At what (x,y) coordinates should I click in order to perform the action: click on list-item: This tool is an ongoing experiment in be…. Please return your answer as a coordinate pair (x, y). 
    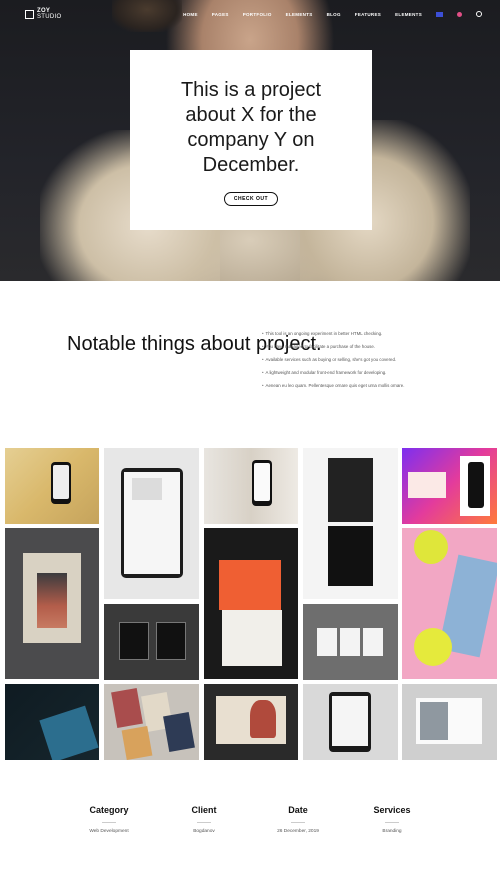
    Looking at the image, I should click on (333, 337).